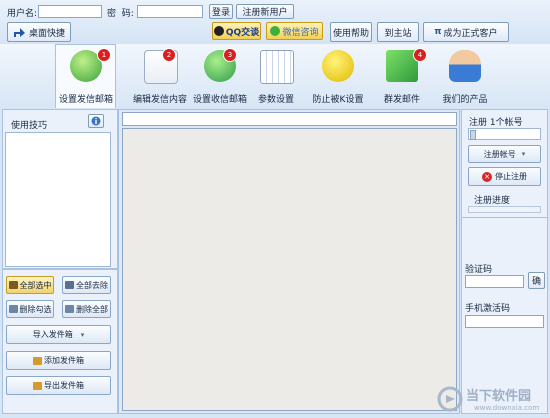  What do you see at coordinates (221, 11) in the screenshot?
I see `login-button: 登录` at bounding box center [221, 11].